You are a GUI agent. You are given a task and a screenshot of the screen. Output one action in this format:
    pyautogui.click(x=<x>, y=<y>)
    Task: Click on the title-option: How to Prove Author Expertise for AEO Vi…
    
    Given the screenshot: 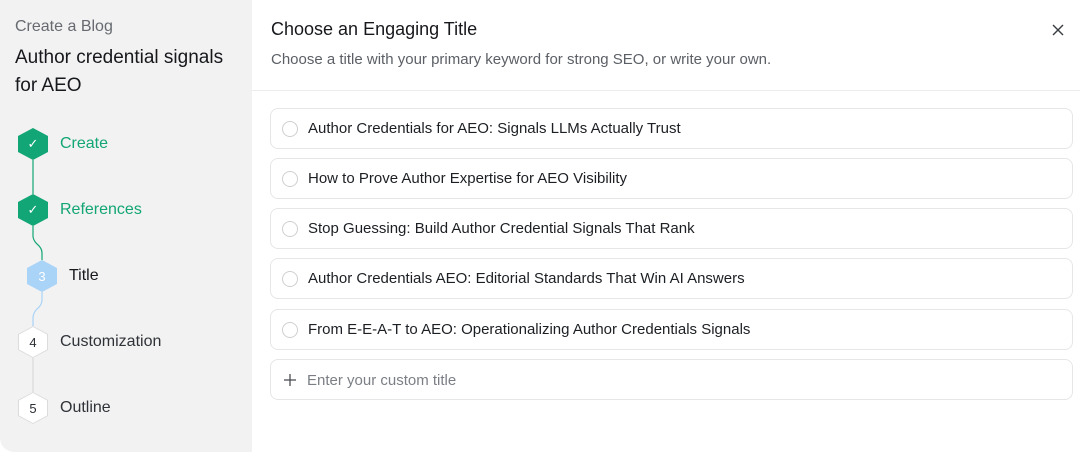 What is the action you would take?
    pyautogui.click(x=671, y=178)
    